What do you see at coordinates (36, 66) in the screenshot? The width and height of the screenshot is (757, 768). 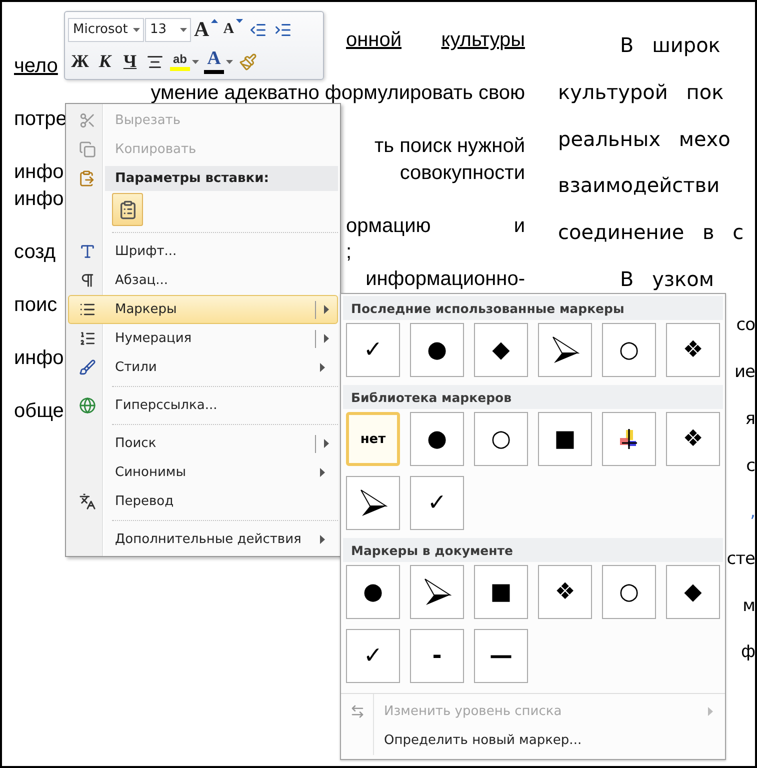 I see `text-fragment: чело` at bounding box center [36, 66].